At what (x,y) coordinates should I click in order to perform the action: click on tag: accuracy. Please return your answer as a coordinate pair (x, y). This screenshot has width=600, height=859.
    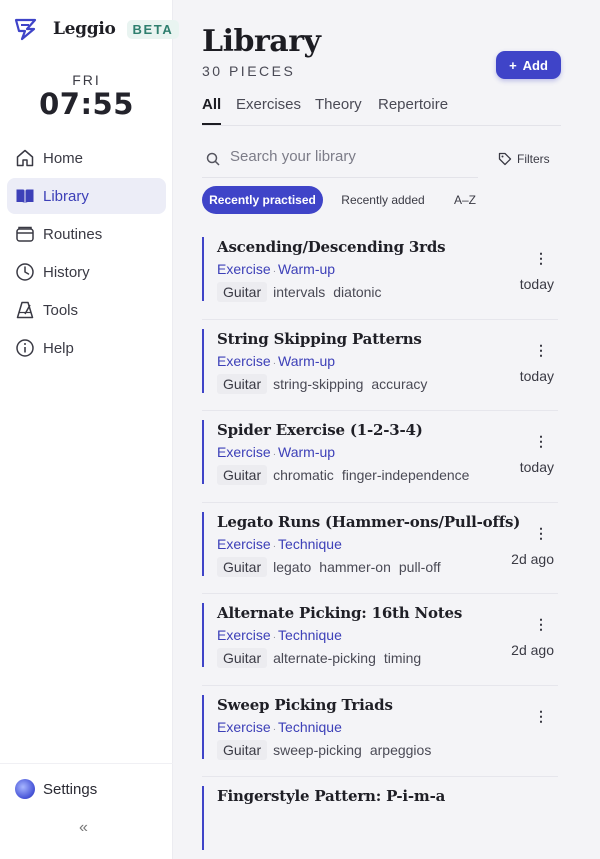
    Looking at the image, I should click on (399, 383).